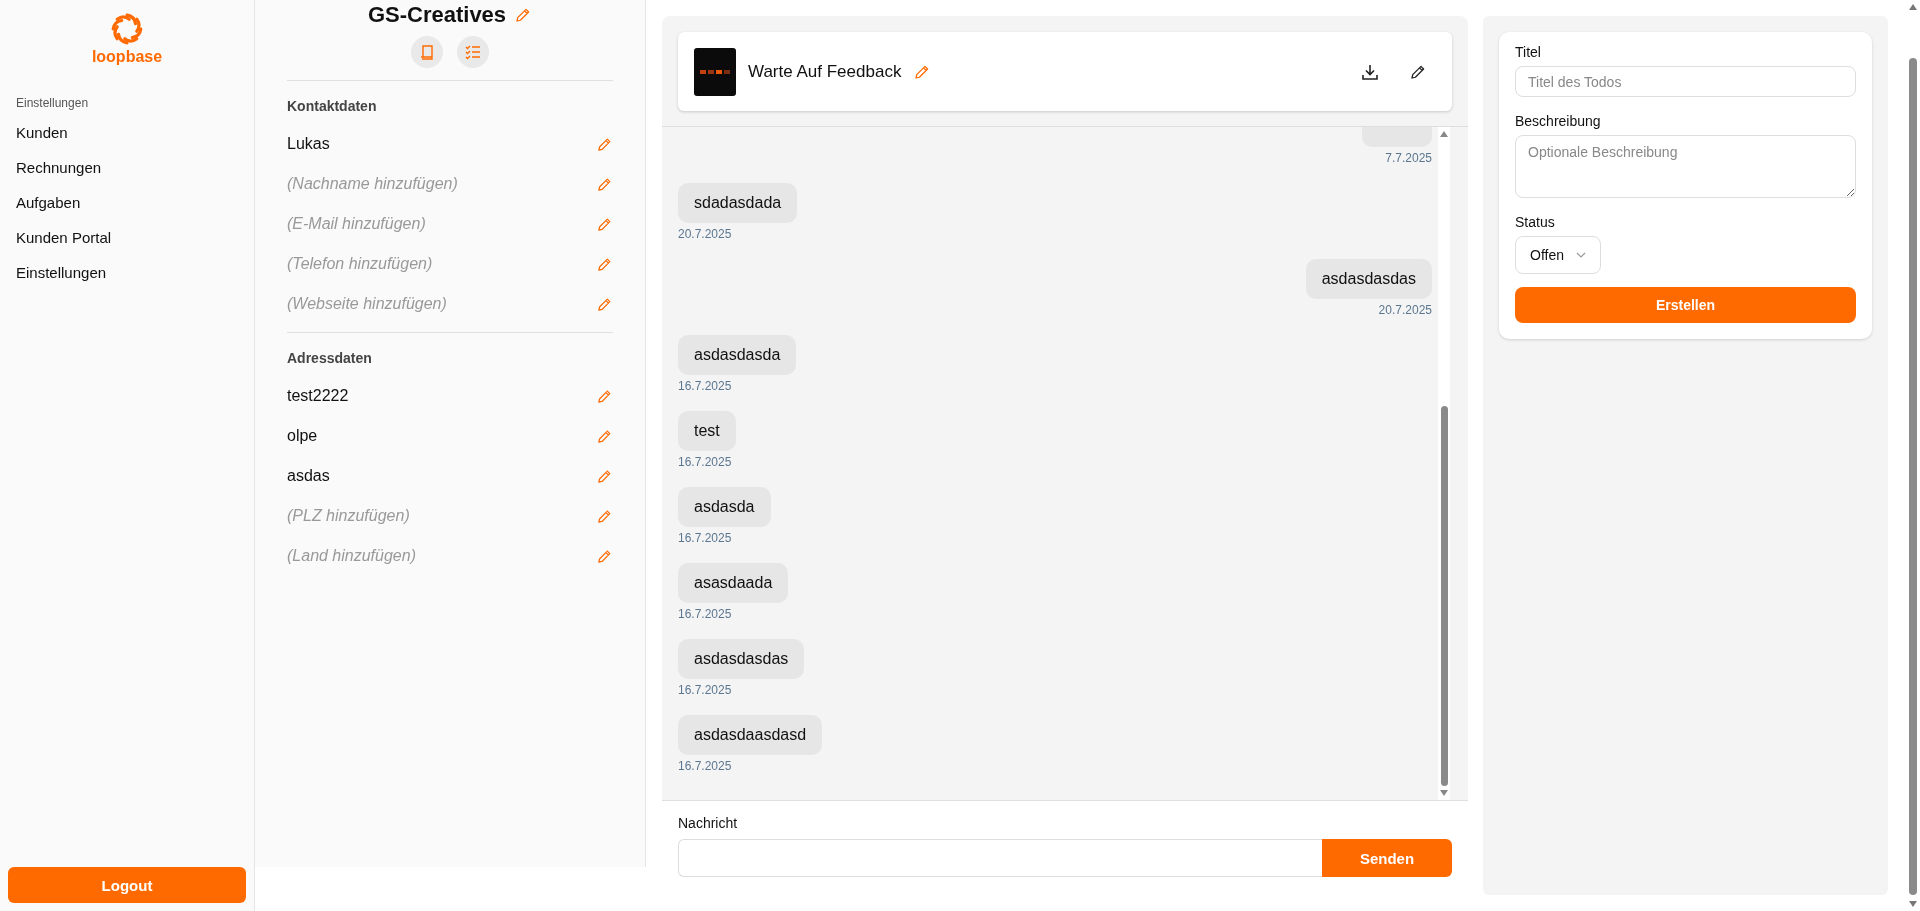 The image size is (1920, 911). I want to click on message-date: 7.7.2025, so click(1408, 158).